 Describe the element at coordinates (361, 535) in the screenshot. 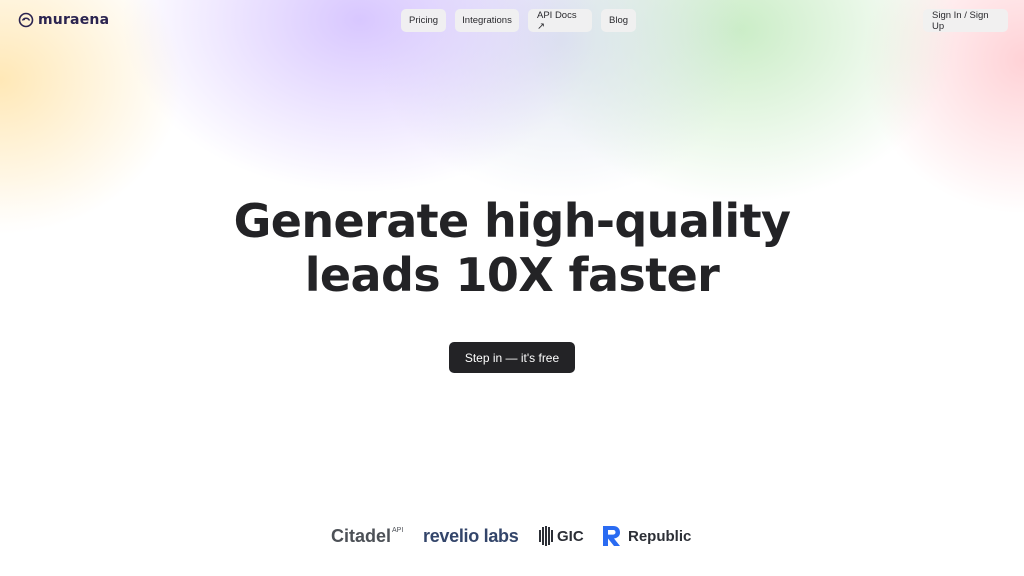

I see `citadel-logo-text: Citadel` at that location.